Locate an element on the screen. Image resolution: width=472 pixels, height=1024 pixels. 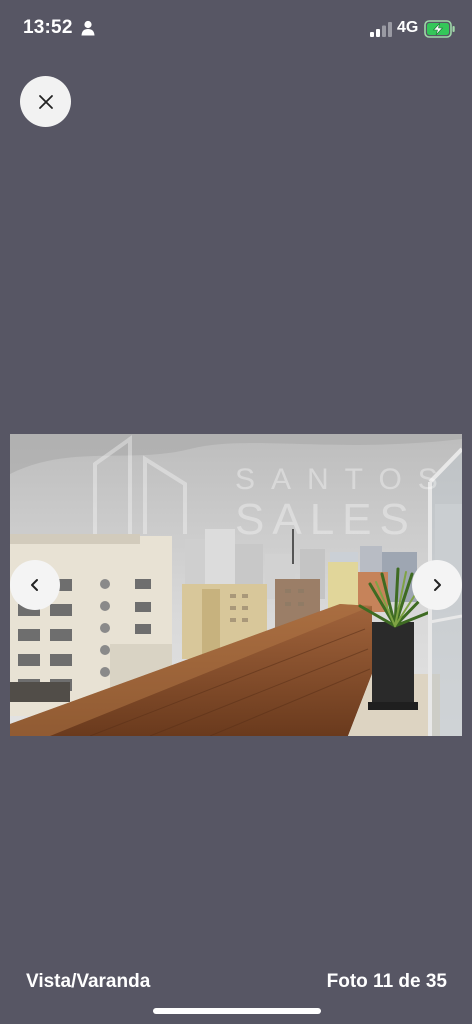
svg-text: SALES is located at coordinates (326, 519).